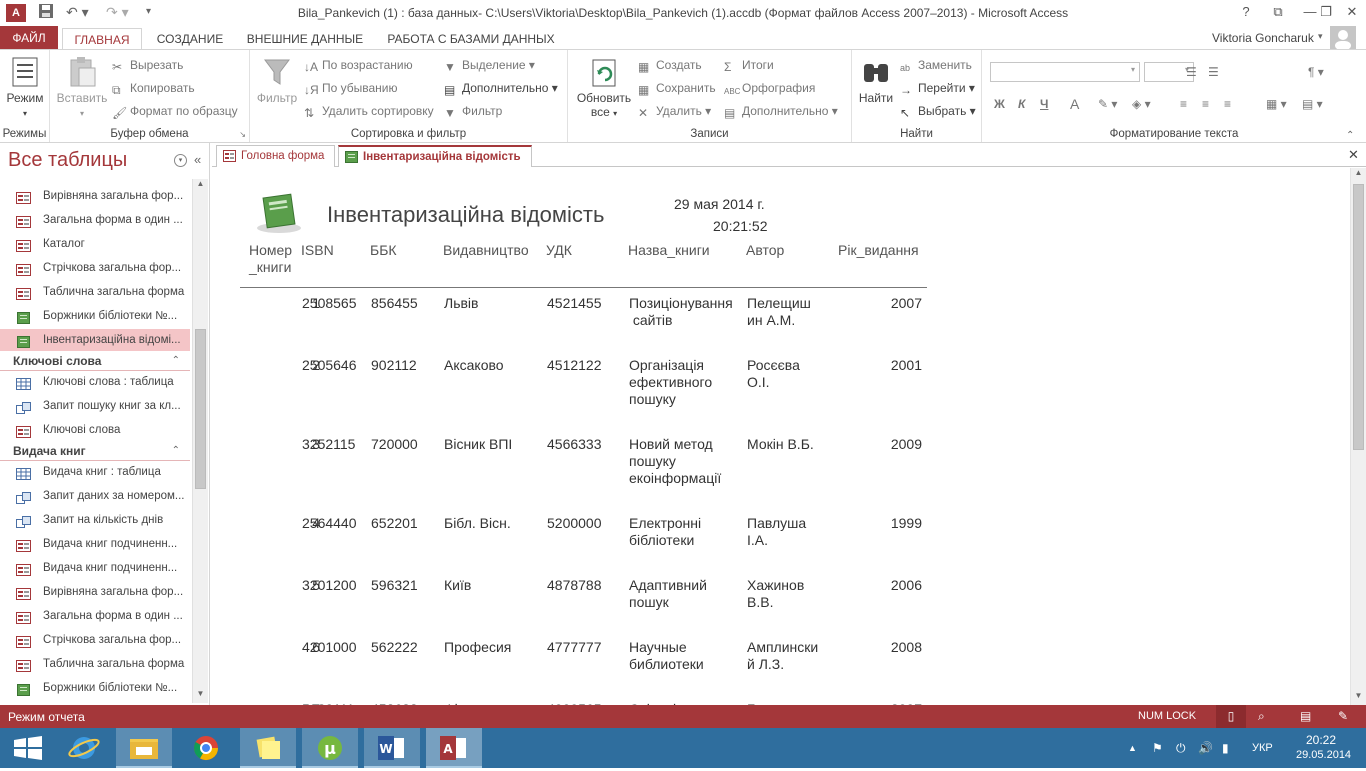  Describe the element at coordinates (1021, 104) in the screenshot. I see `italic-button: К` at that location.